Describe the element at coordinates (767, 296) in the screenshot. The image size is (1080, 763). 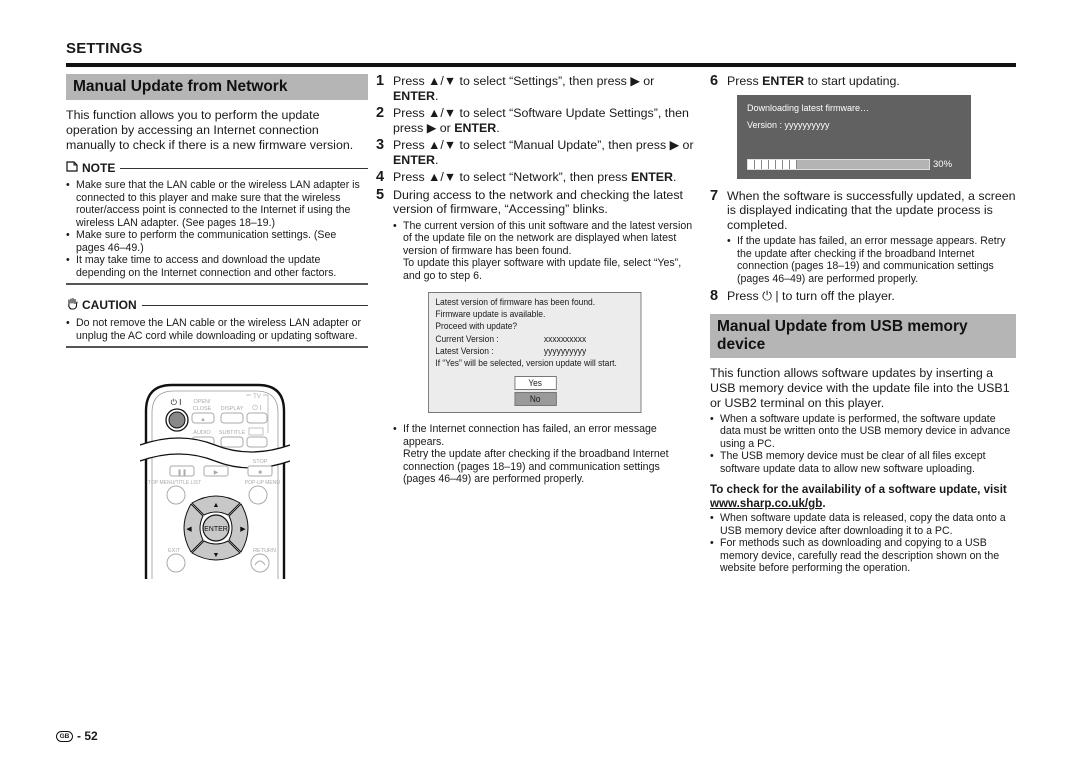
I see `power-icon: ⏻` at that location.